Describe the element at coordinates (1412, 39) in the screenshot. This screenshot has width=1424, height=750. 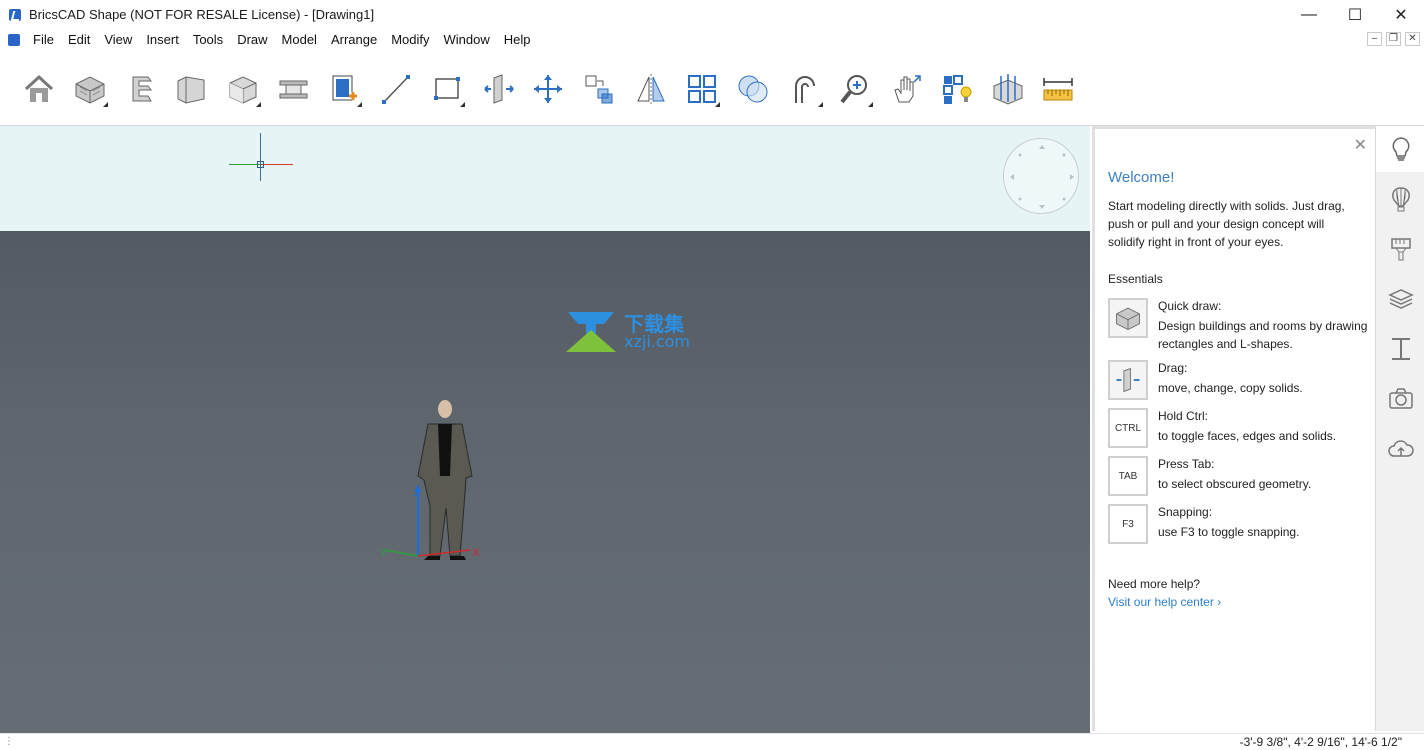
I see `doc-close-button: ✕` at that location.